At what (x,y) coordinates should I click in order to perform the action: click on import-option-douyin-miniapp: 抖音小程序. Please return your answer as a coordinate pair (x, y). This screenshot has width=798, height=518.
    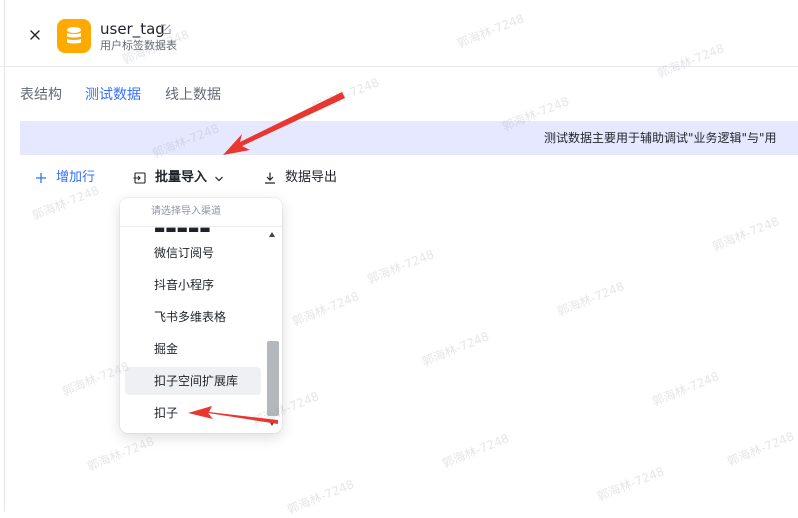
    Looking at the image, I should click on (193, 285).